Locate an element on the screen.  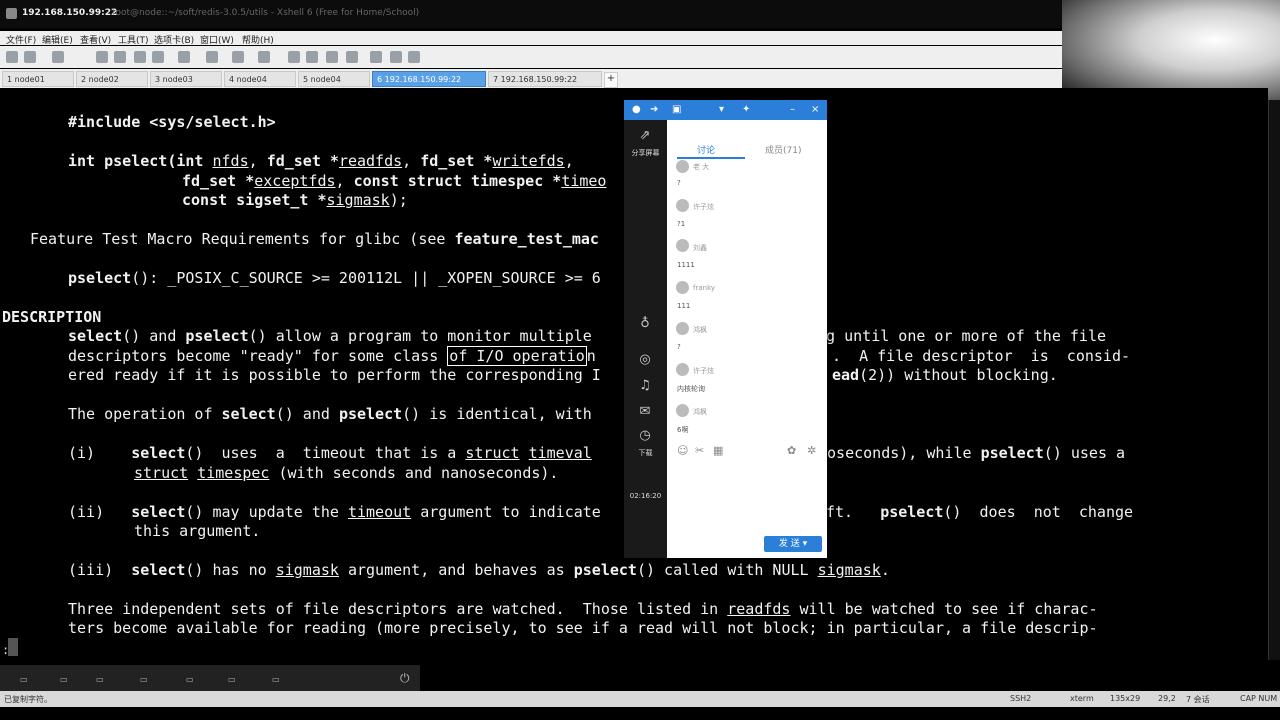
screen-bottom-edge is located at coordinates (640, 713).